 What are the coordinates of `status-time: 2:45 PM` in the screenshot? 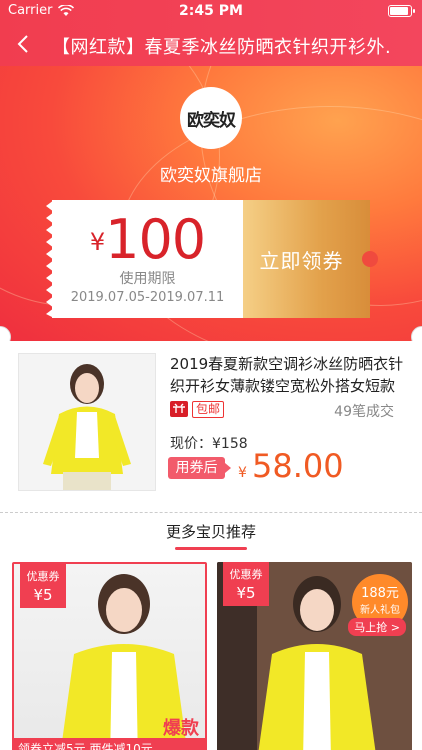 It's located at (211, 11).